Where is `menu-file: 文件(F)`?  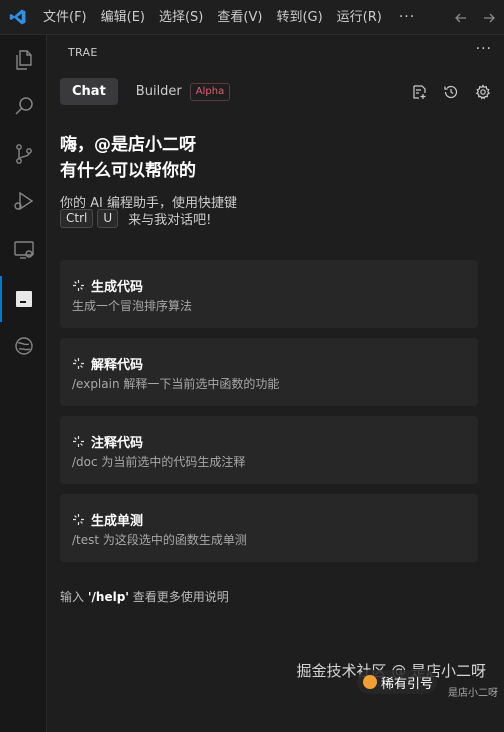 menu-file: 文件(F) is located at coordinates (65, 17).